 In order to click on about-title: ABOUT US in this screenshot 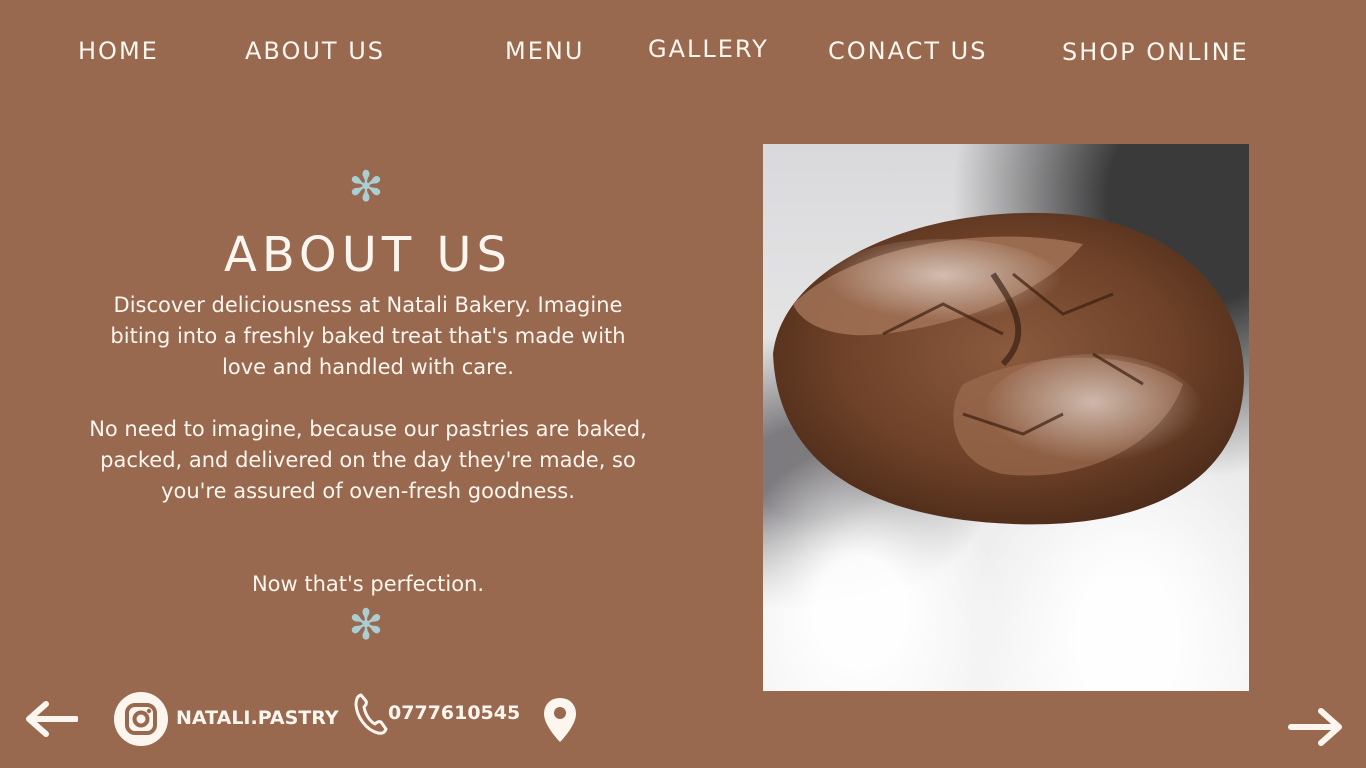, I will do `click(367, 255)`.